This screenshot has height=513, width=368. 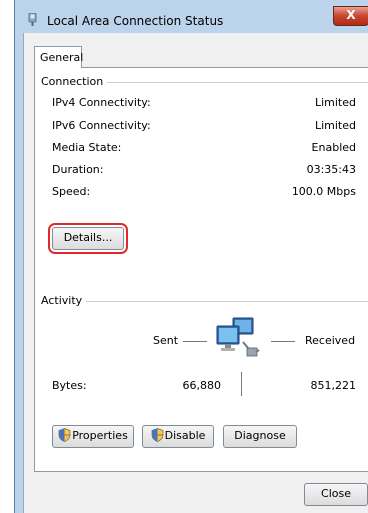 What do you see at coordinates (202, 385) in the screenshot?
I see `bytes-sent-value: 66,880` at bounding box center [202, 385].